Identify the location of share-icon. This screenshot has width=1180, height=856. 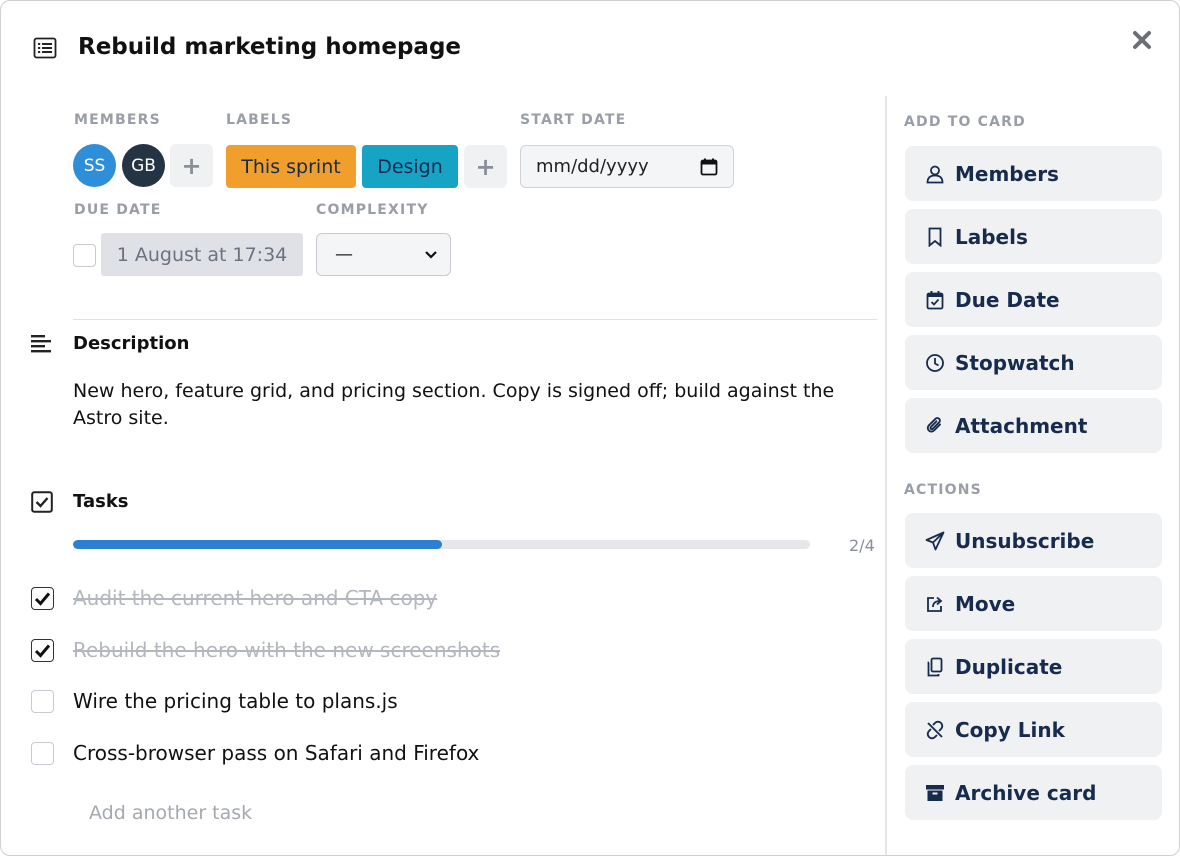
(935, 604).